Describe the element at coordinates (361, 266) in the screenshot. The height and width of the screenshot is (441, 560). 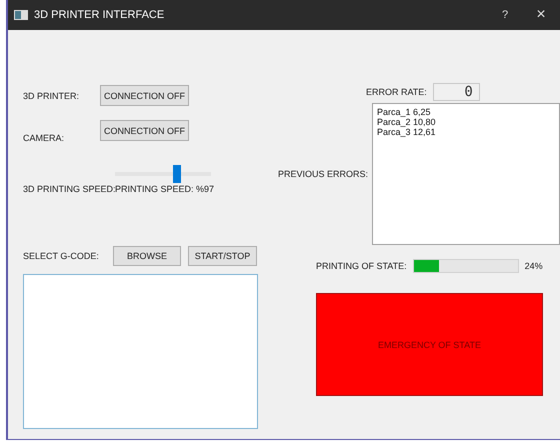
I see `progress-label: PRINTING OF STATE:` at that location.